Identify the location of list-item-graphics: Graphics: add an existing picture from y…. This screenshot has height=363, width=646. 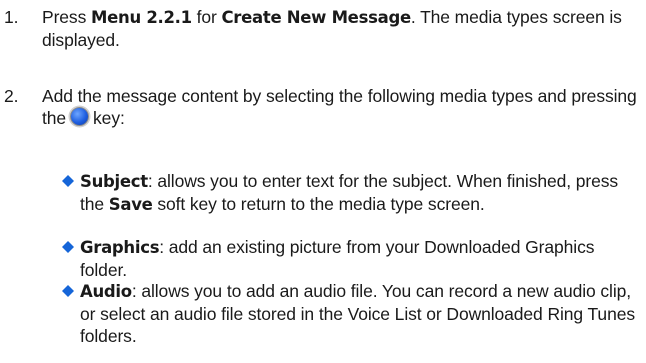
(348, 258).